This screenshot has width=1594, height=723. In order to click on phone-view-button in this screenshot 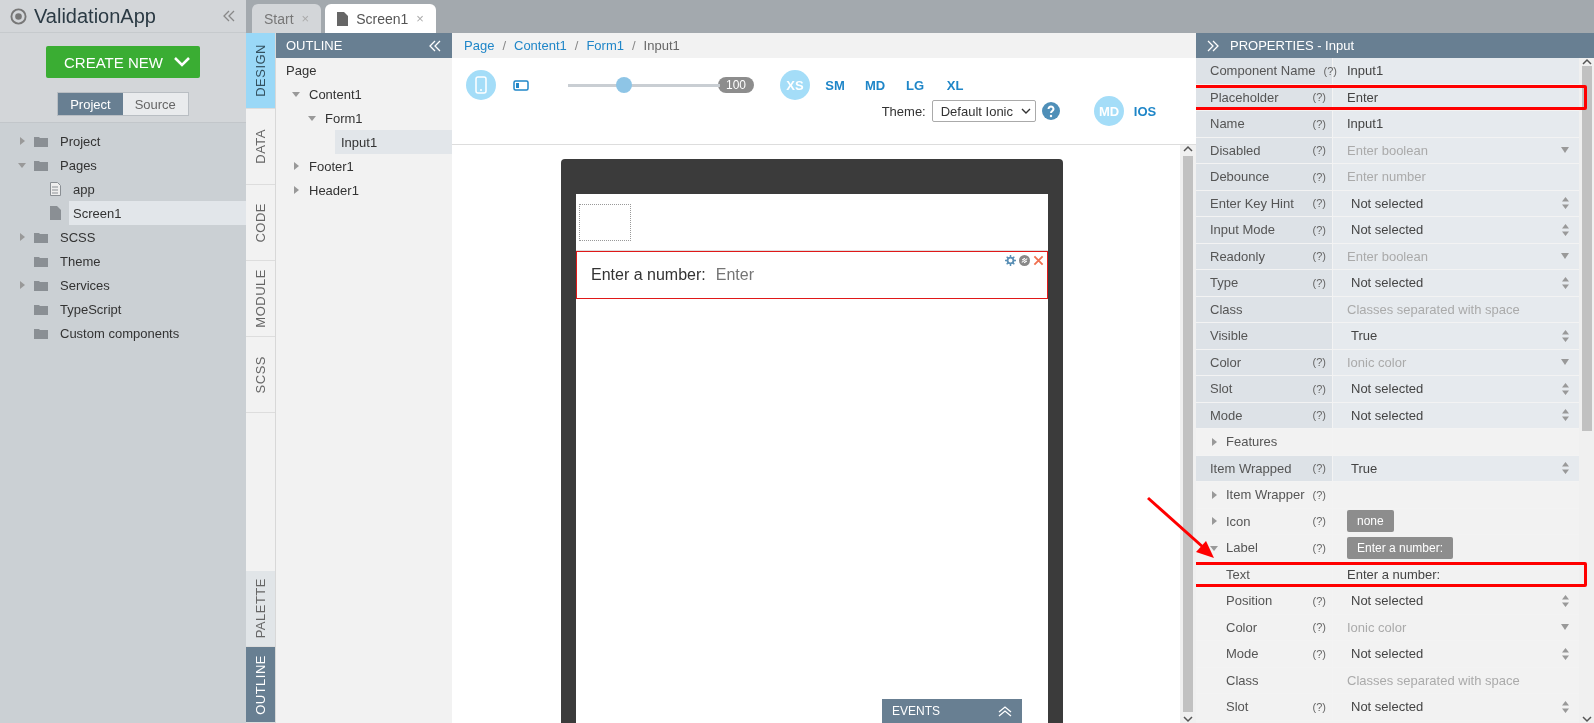, I will do `click(481, 85)`.